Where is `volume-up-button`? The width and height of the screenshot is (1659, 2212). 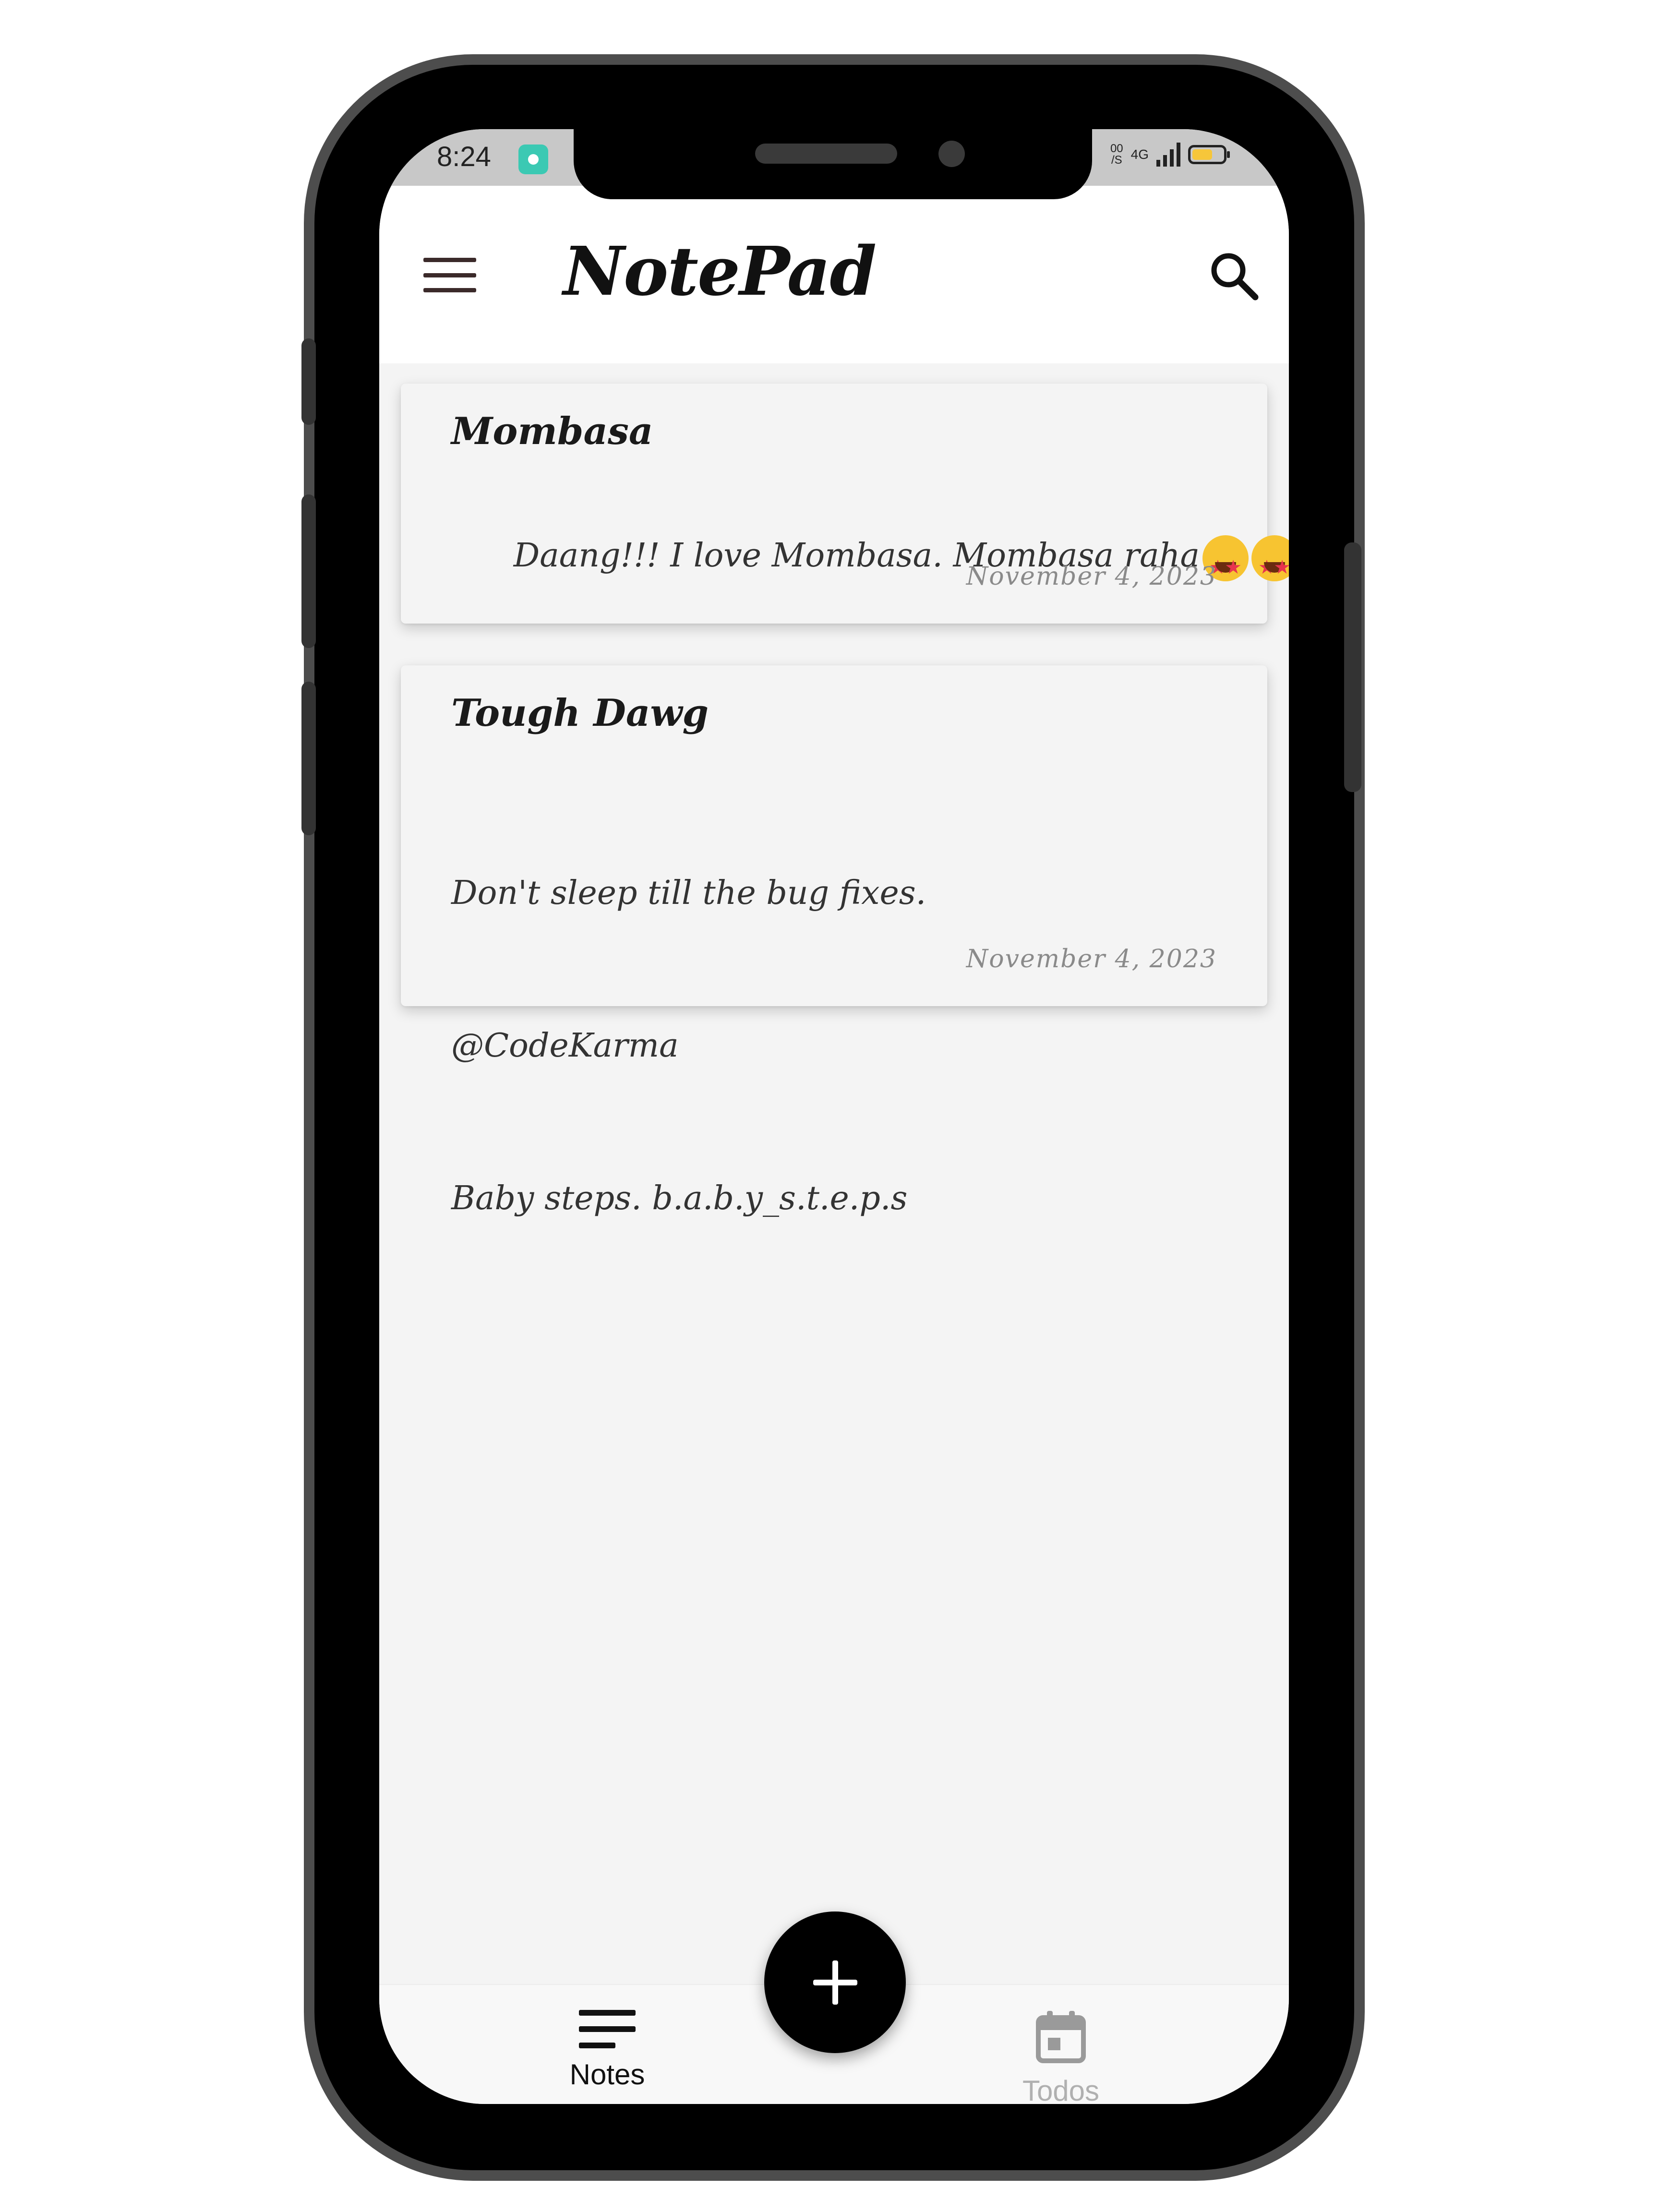
volume-up-button is located at coordinates (308, 571).